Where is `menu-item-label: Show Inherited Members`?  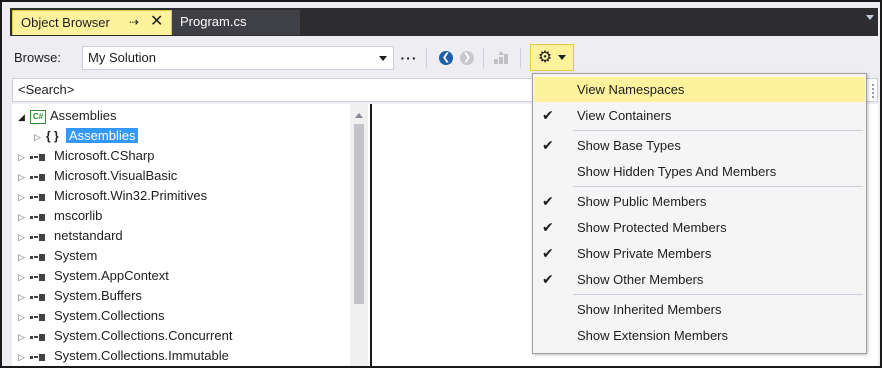
menu-item-label: Show Inherited Members is located at coordinates (649, 309).